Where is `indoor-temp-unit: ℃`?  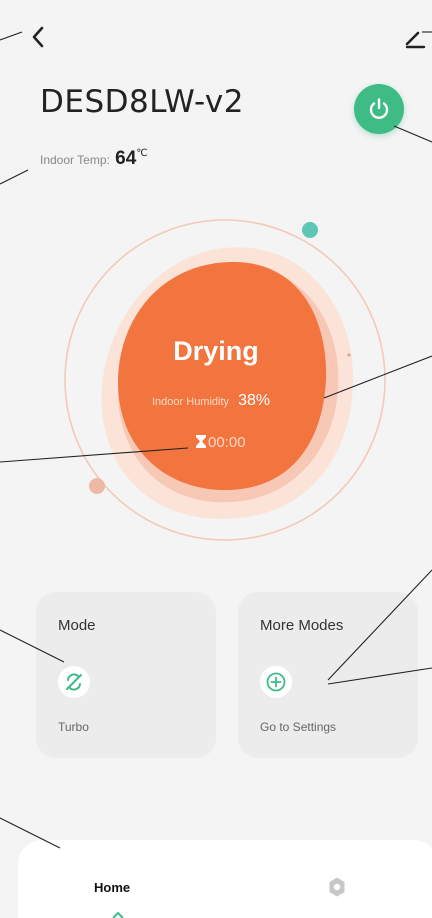
indoor-temp-unit: ℃ is located at coordinates (142, 153).